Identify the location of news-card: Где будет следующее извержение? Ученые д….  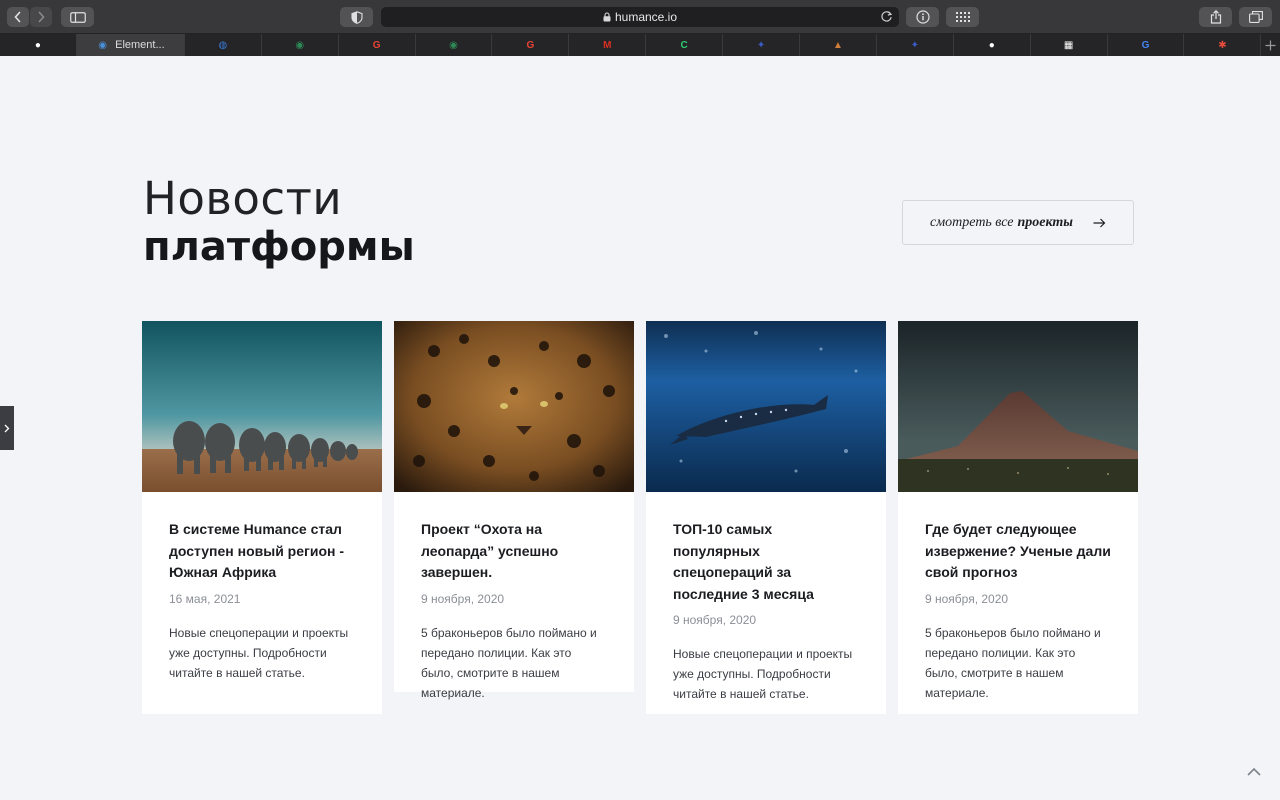
(1018, 517).